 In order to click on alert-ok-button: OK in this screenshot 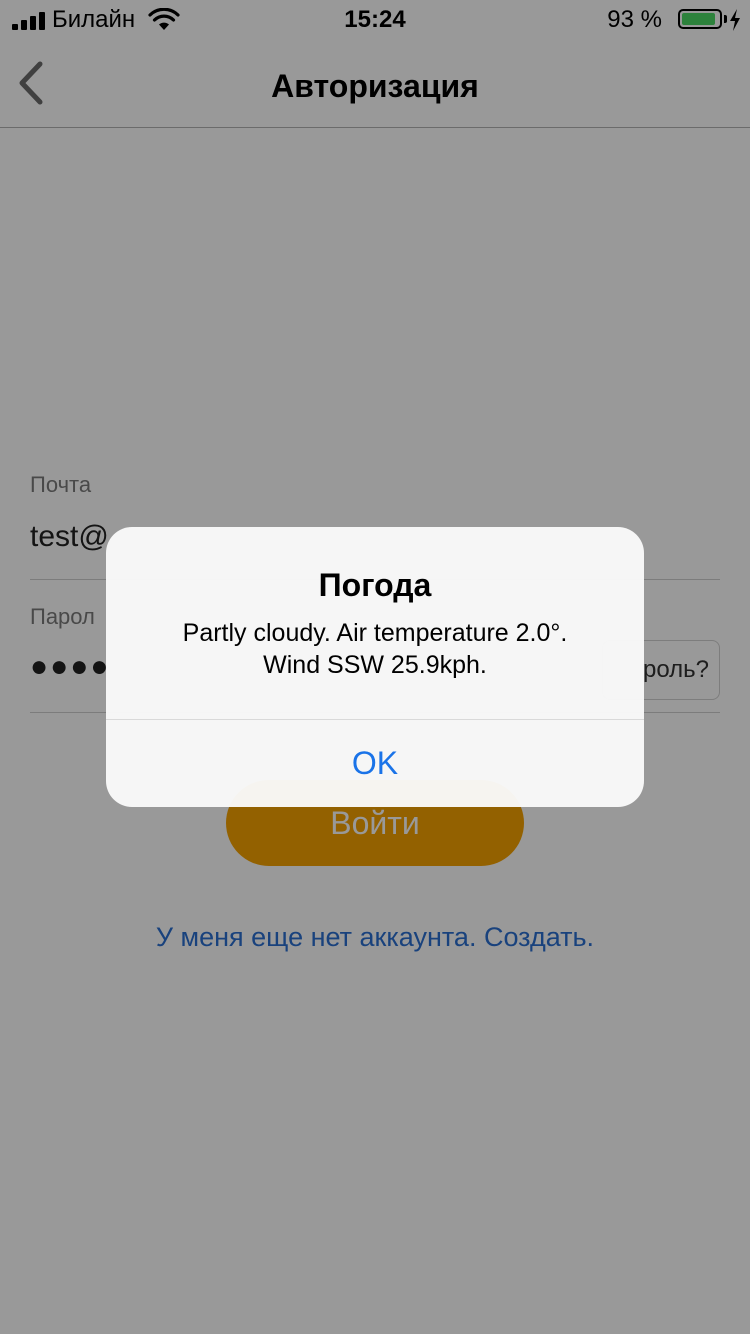, I will do `click(375, 763)`.